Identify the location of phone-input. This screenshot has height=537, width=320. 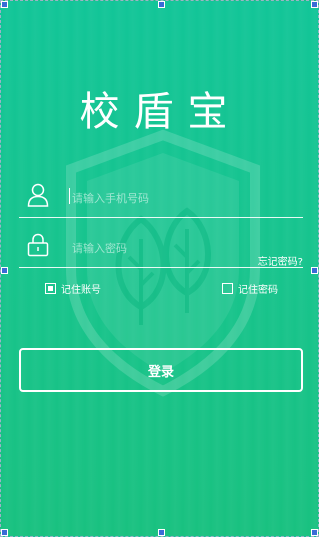
(162, 198).